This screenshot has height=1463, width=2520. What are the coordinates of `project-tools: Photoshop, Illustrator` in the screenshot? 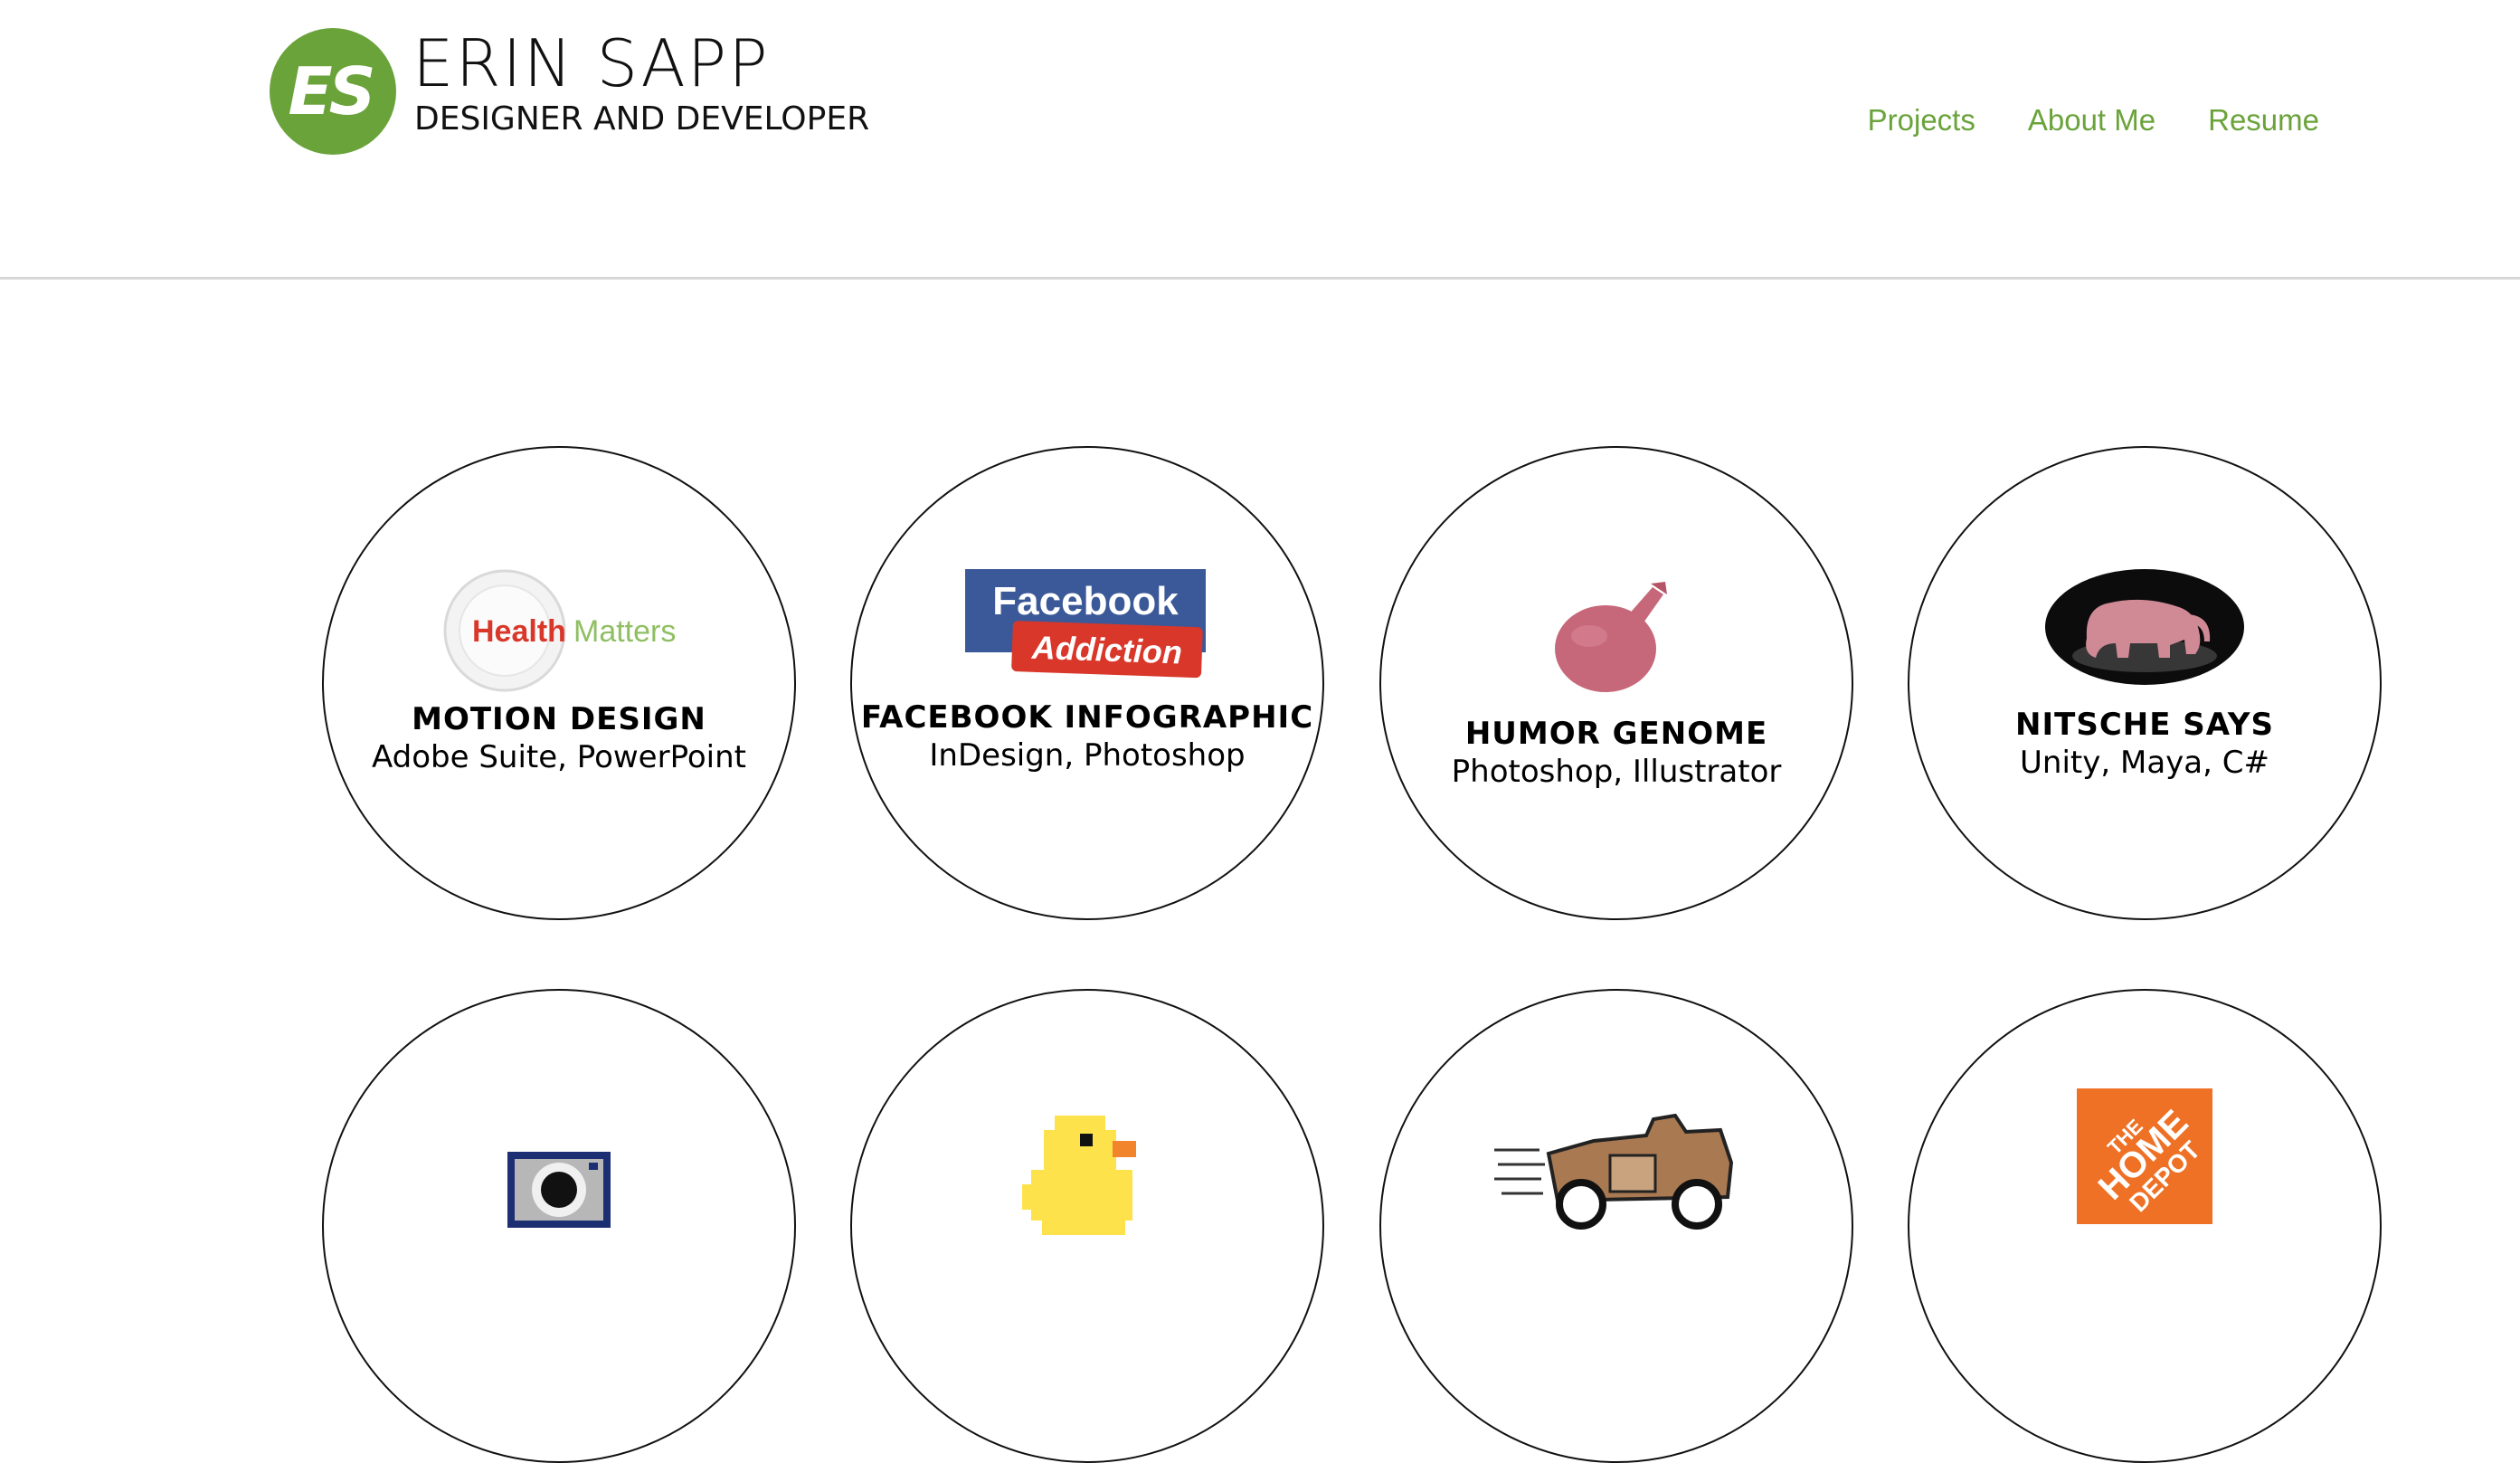 It's located at (1617, 772).